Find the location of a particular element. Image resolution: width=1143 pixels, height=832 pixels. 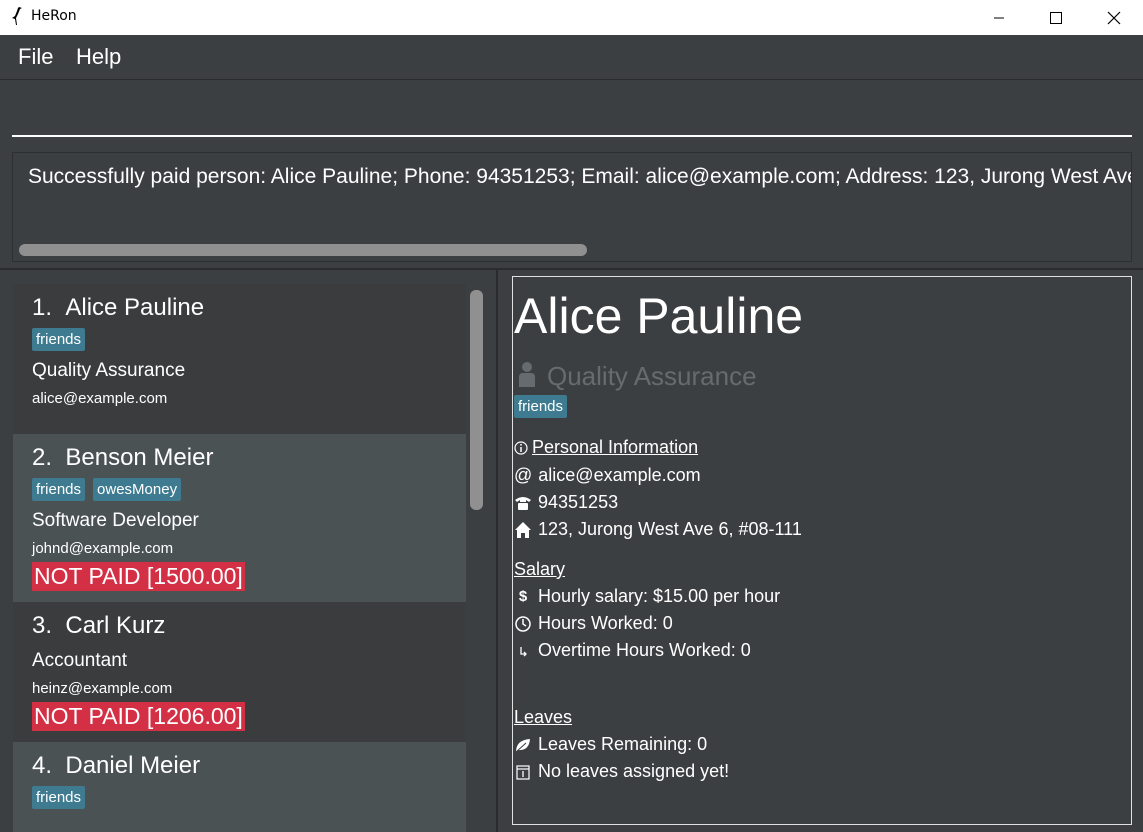

tag-list: friends owesMoney is located at coordinates (107, 489).